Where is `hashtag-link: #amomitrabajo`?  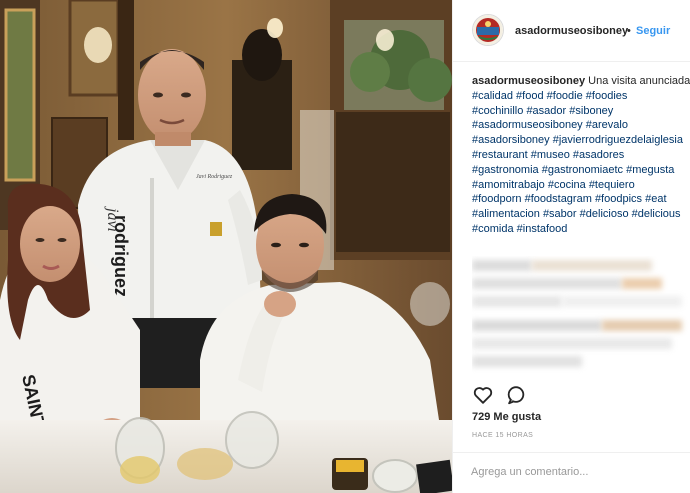 hashtag-link: #amomitrabajo is located at coordinates (508, 185).